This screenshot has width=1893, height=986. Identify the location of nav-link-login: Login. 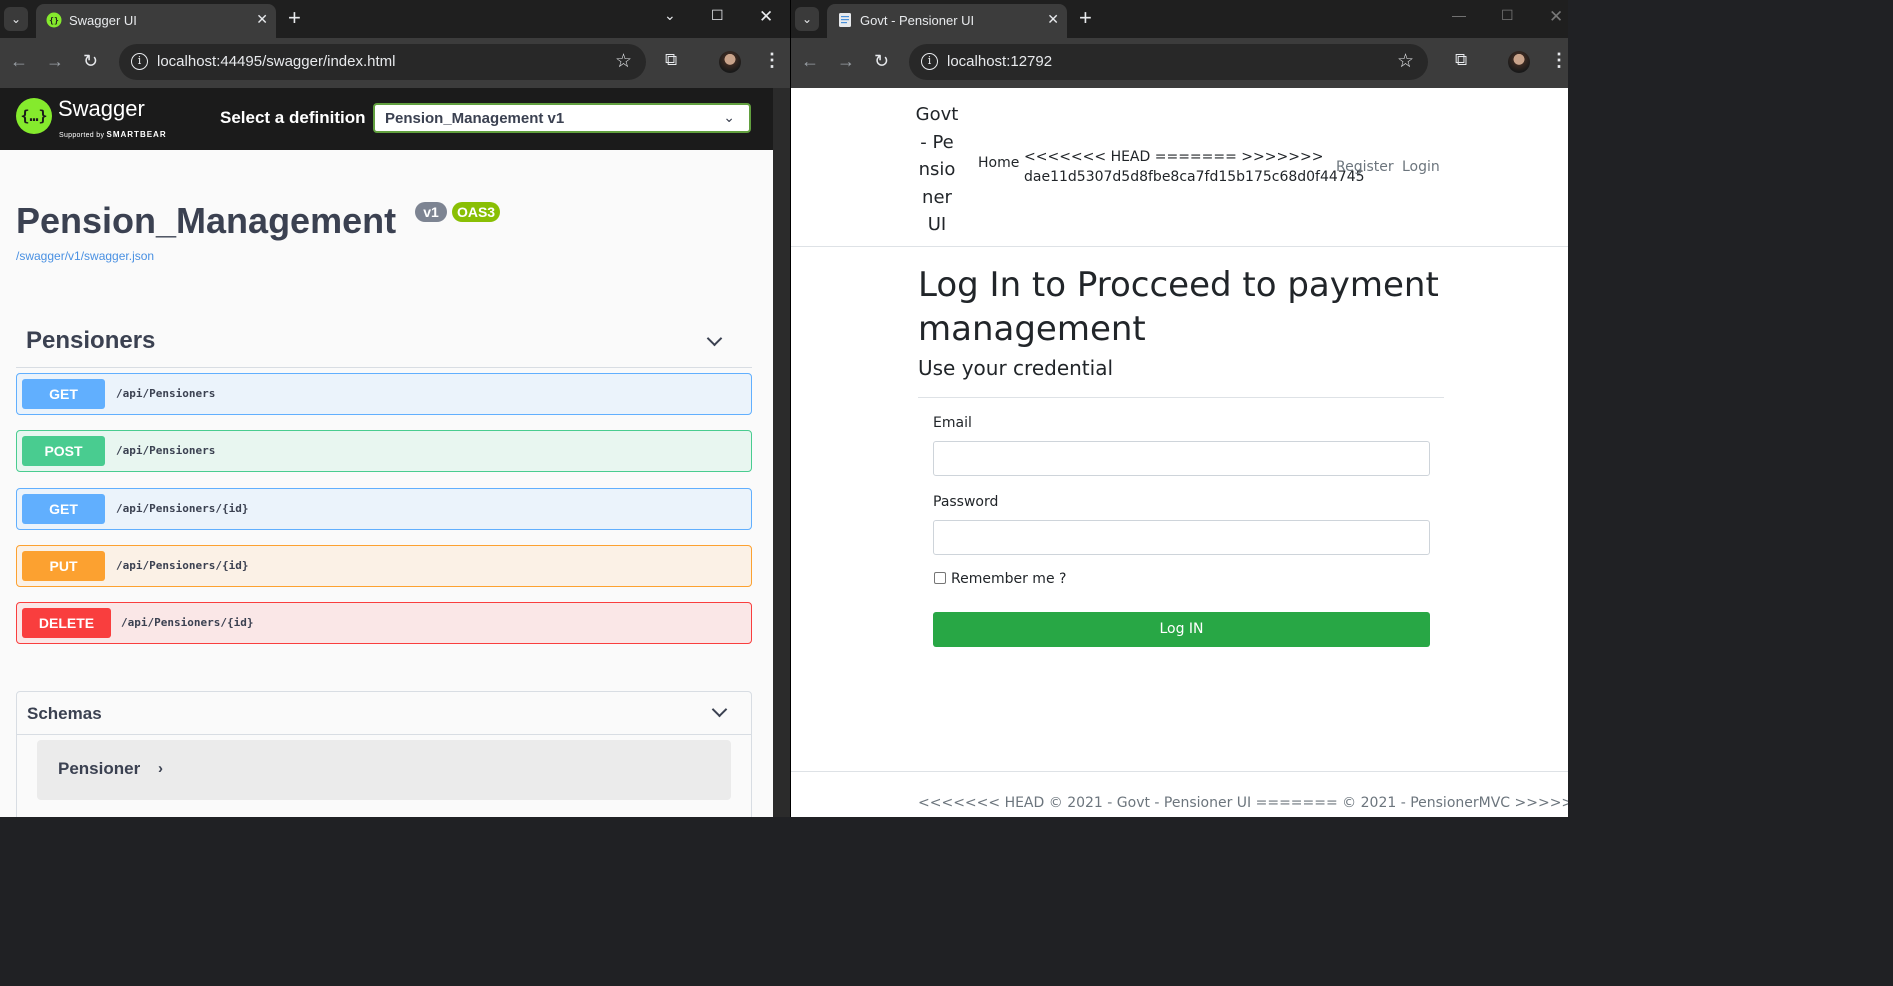
(1421, 167).